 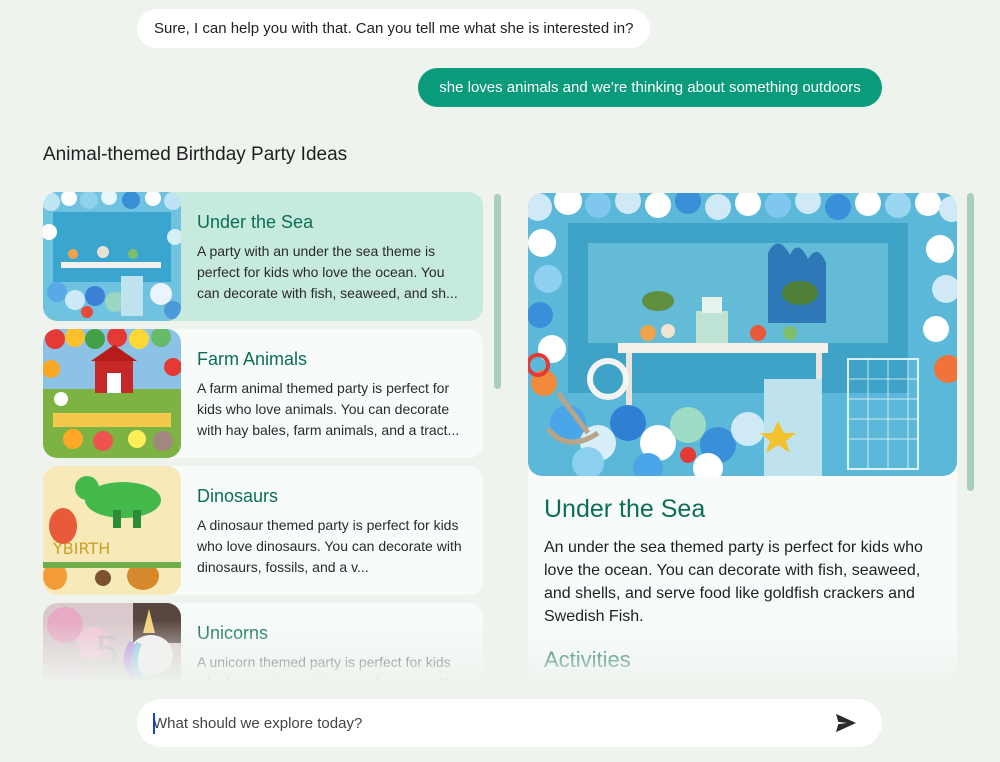 I want to click on svg-text: 5, so click(x=107, y=652).